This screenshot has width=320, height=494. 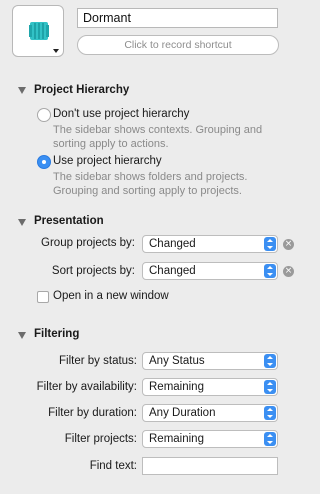 I want to click on group-projects-select: Changed, so click(x=210, y=244).